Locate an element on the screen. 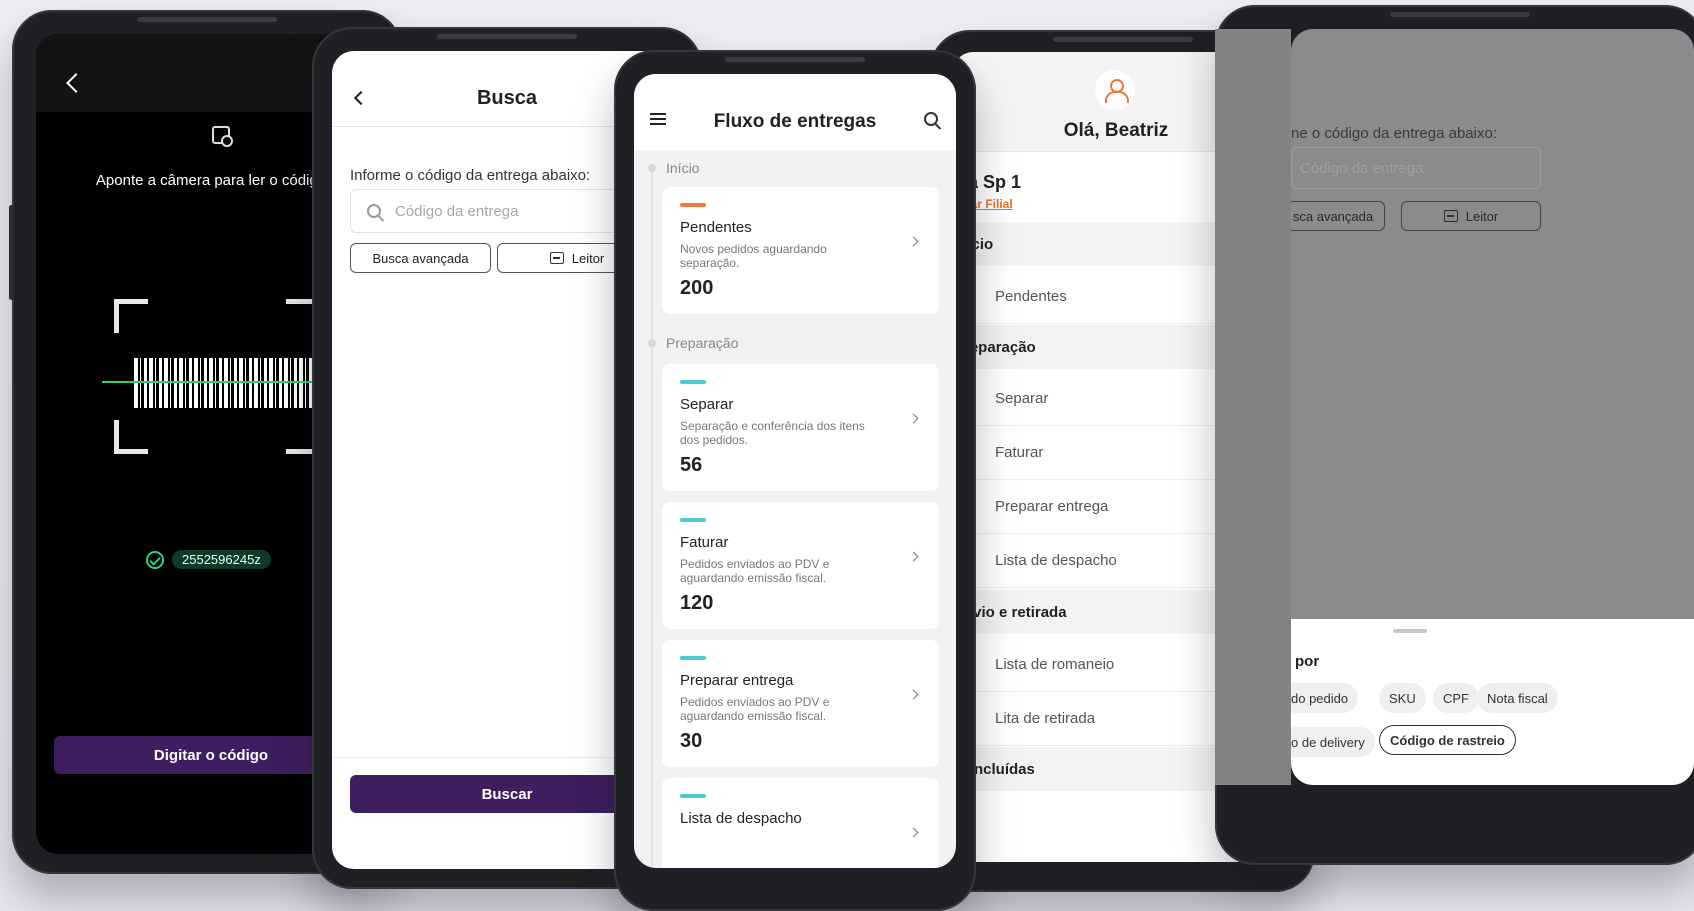  card-title: Separar is located at coordinates (707, 404).